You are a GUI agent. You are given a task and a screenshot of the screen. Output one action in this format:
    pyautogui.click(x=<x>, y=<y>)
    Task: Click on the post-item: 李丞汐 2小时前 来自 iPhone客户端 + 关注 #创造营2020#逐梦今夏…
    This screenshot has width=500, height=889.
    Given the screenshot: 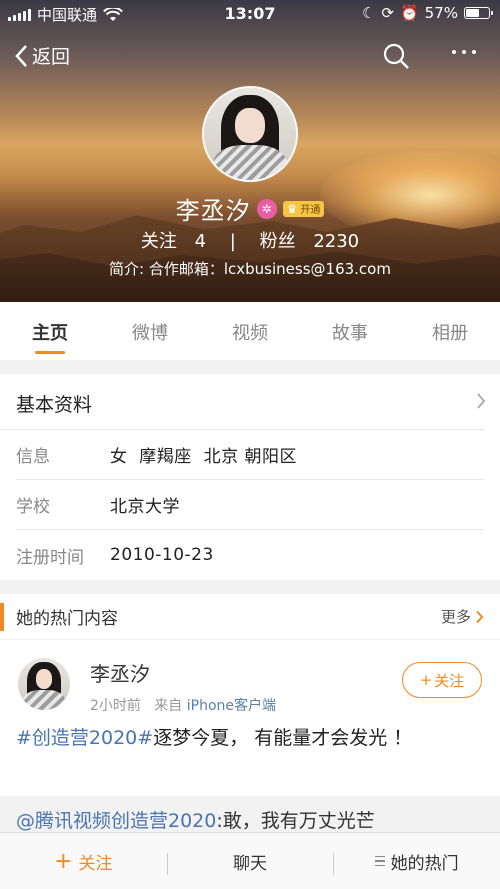 What is the action you would take?
    pyautogui.click(x=250, y=694)
    